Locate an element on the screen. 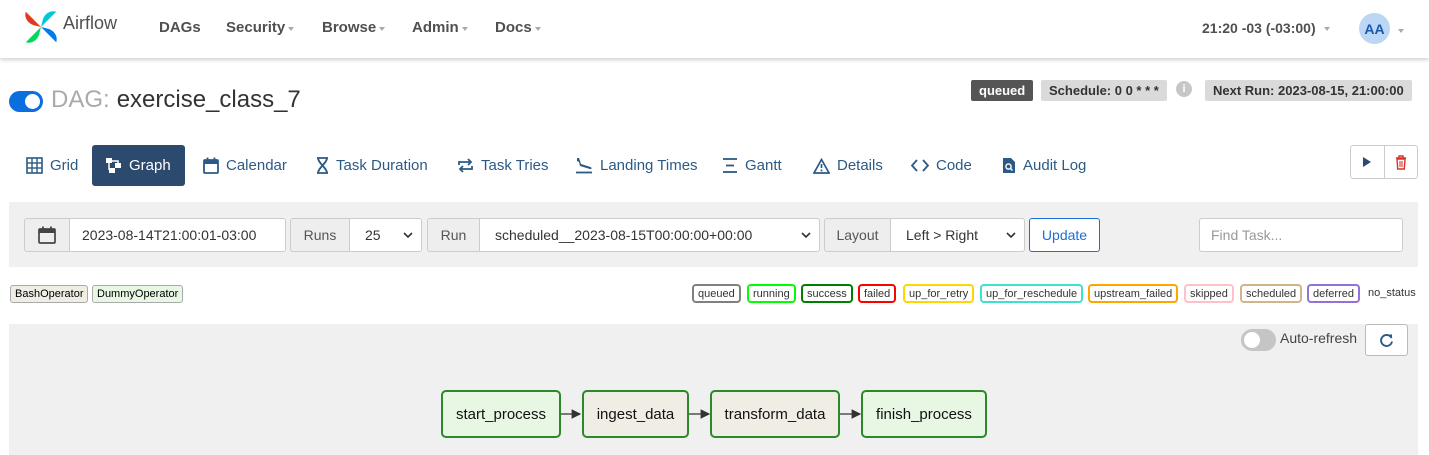  graph-edges is located at coordinates (711, 414).